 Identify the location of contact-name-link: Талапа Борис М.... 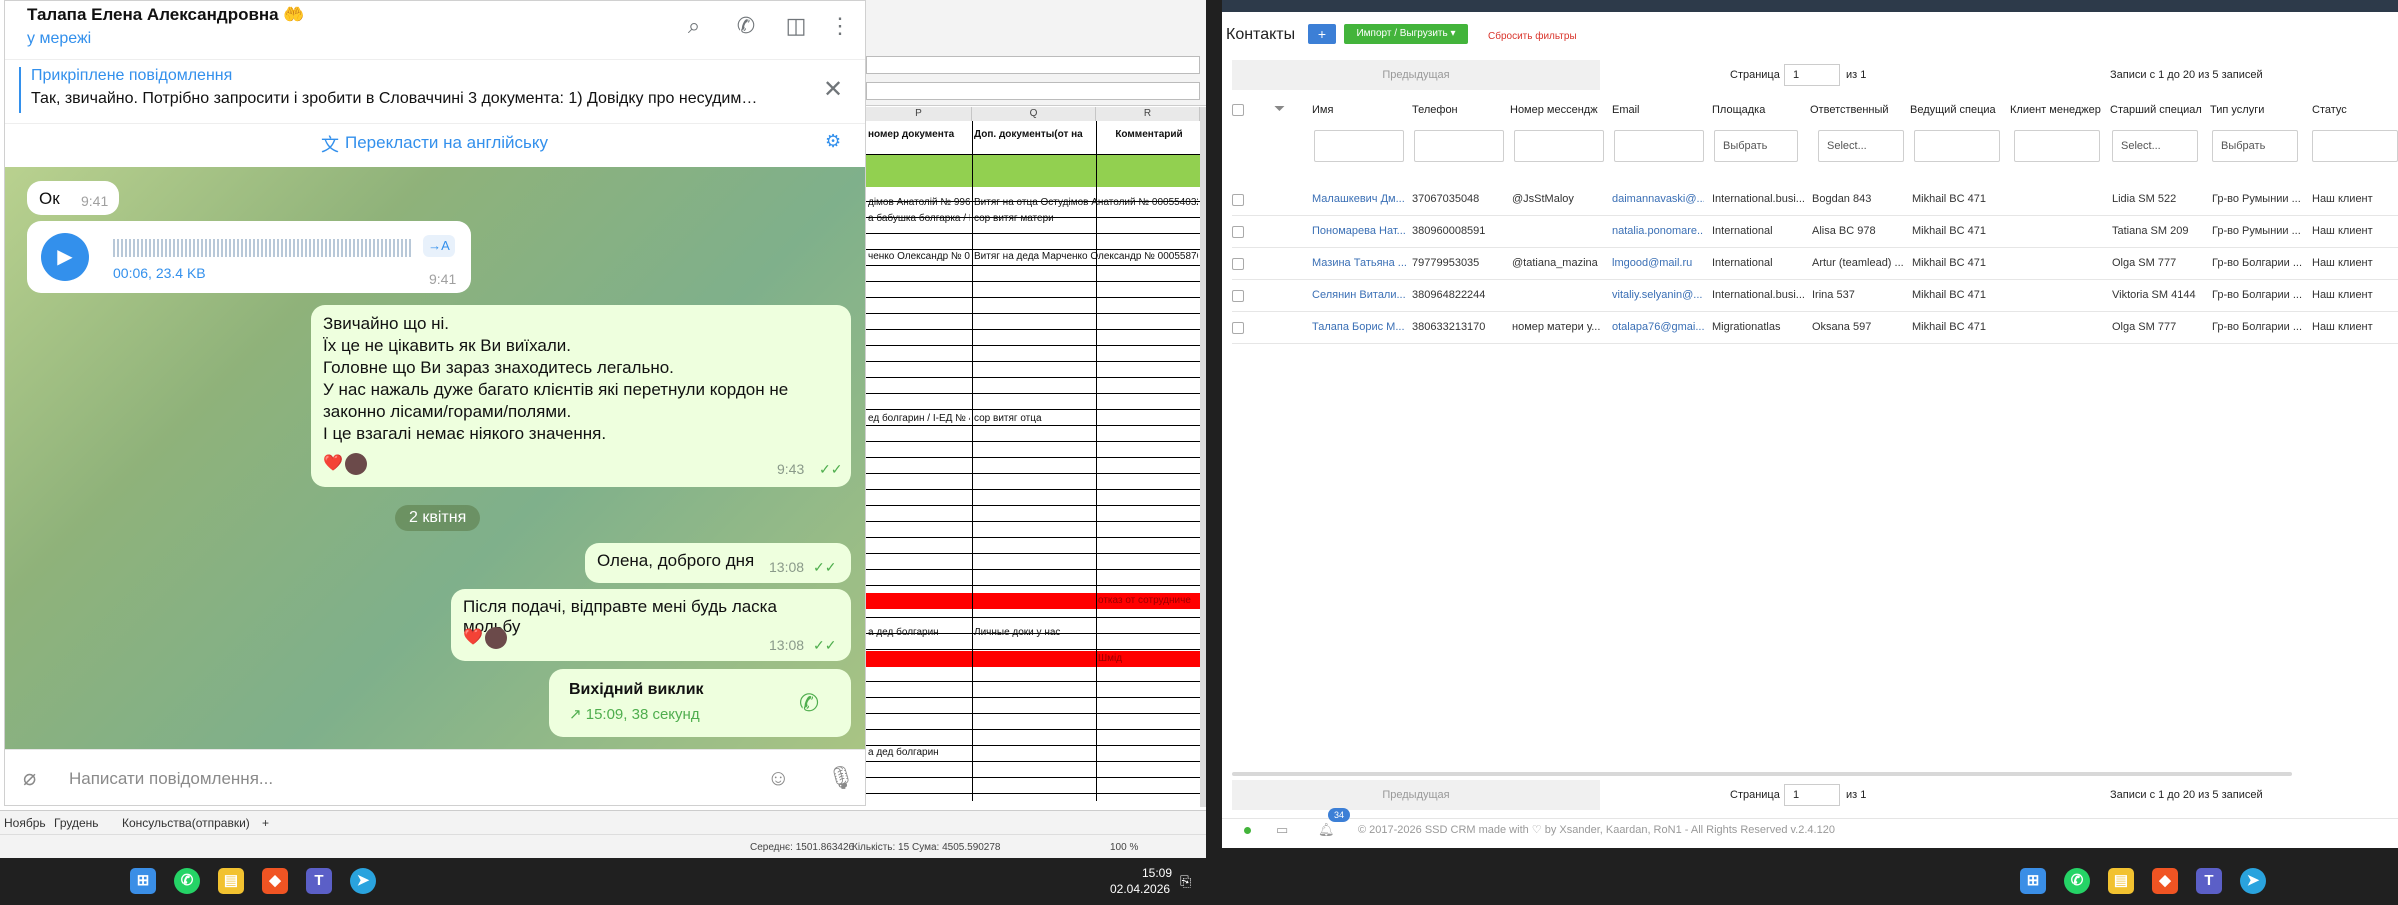
(1359, 327).